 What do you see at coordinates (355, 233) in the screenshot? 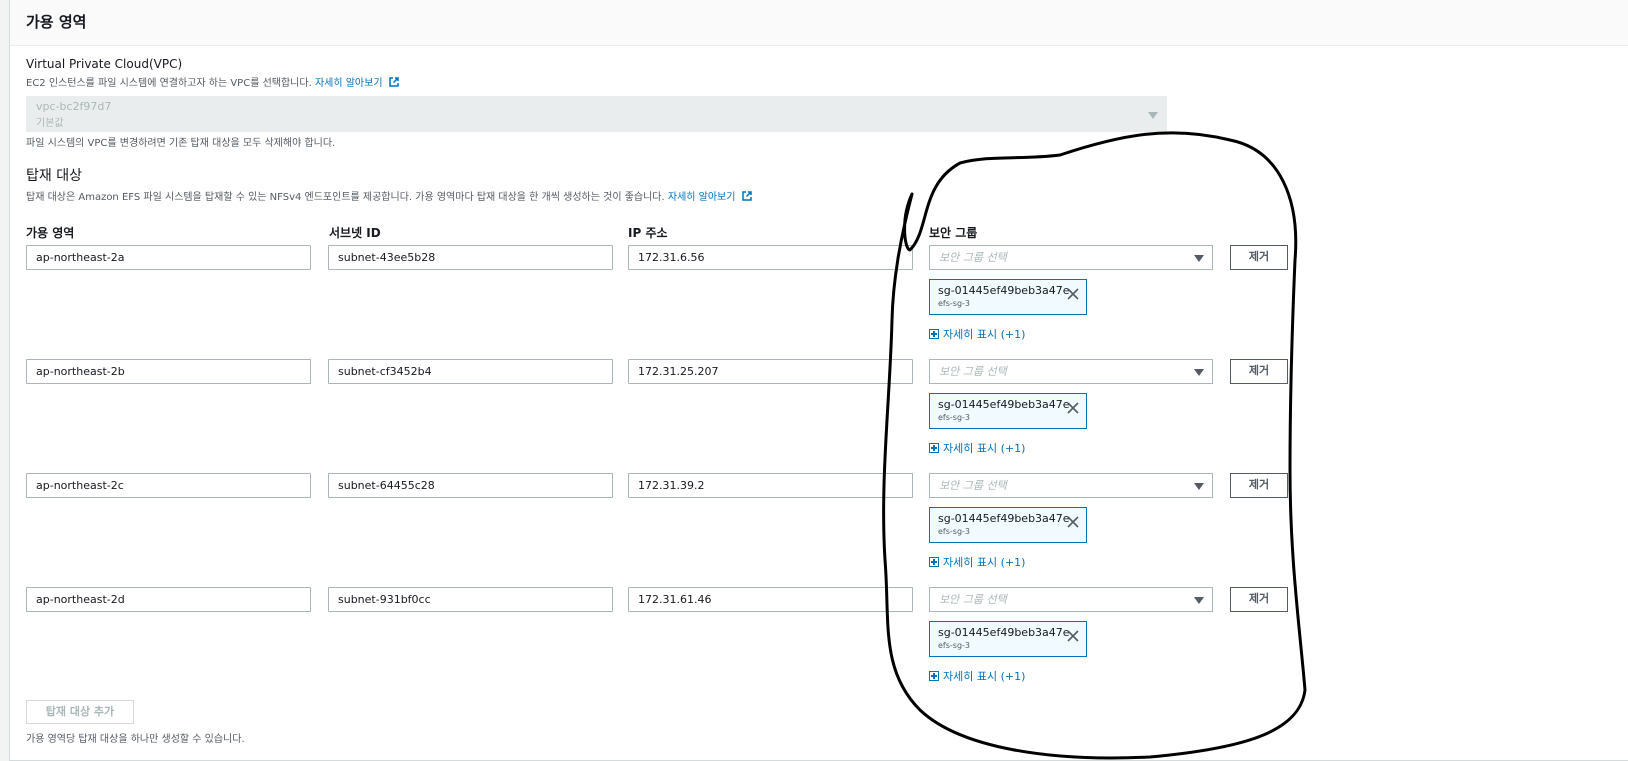
I see `column-header-subnet: 서브넷 ID` at bounding box center [355, 233].